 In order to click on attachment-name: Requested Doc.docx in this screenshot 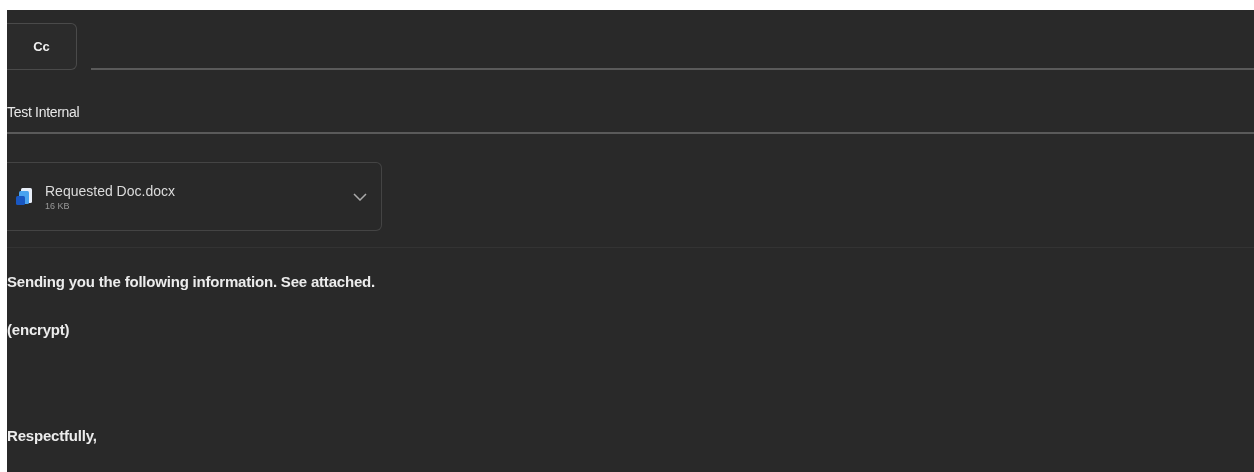, I will do `click(110, 190)`.